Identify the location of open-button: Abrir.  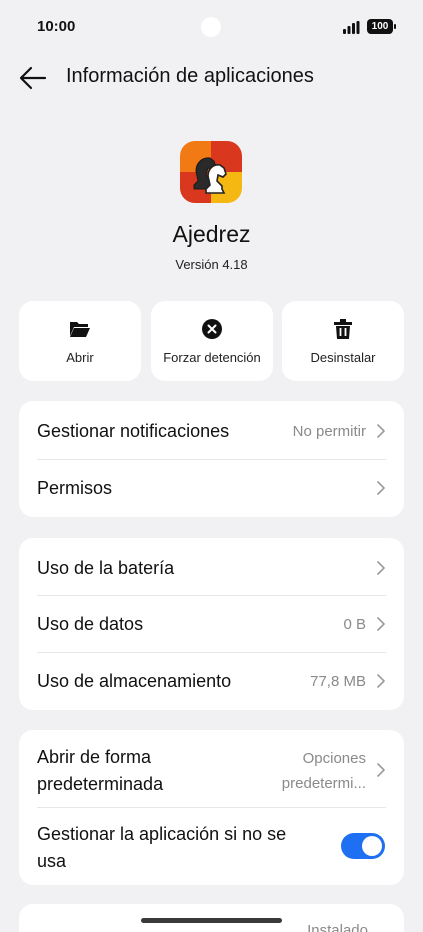
(80, 341).